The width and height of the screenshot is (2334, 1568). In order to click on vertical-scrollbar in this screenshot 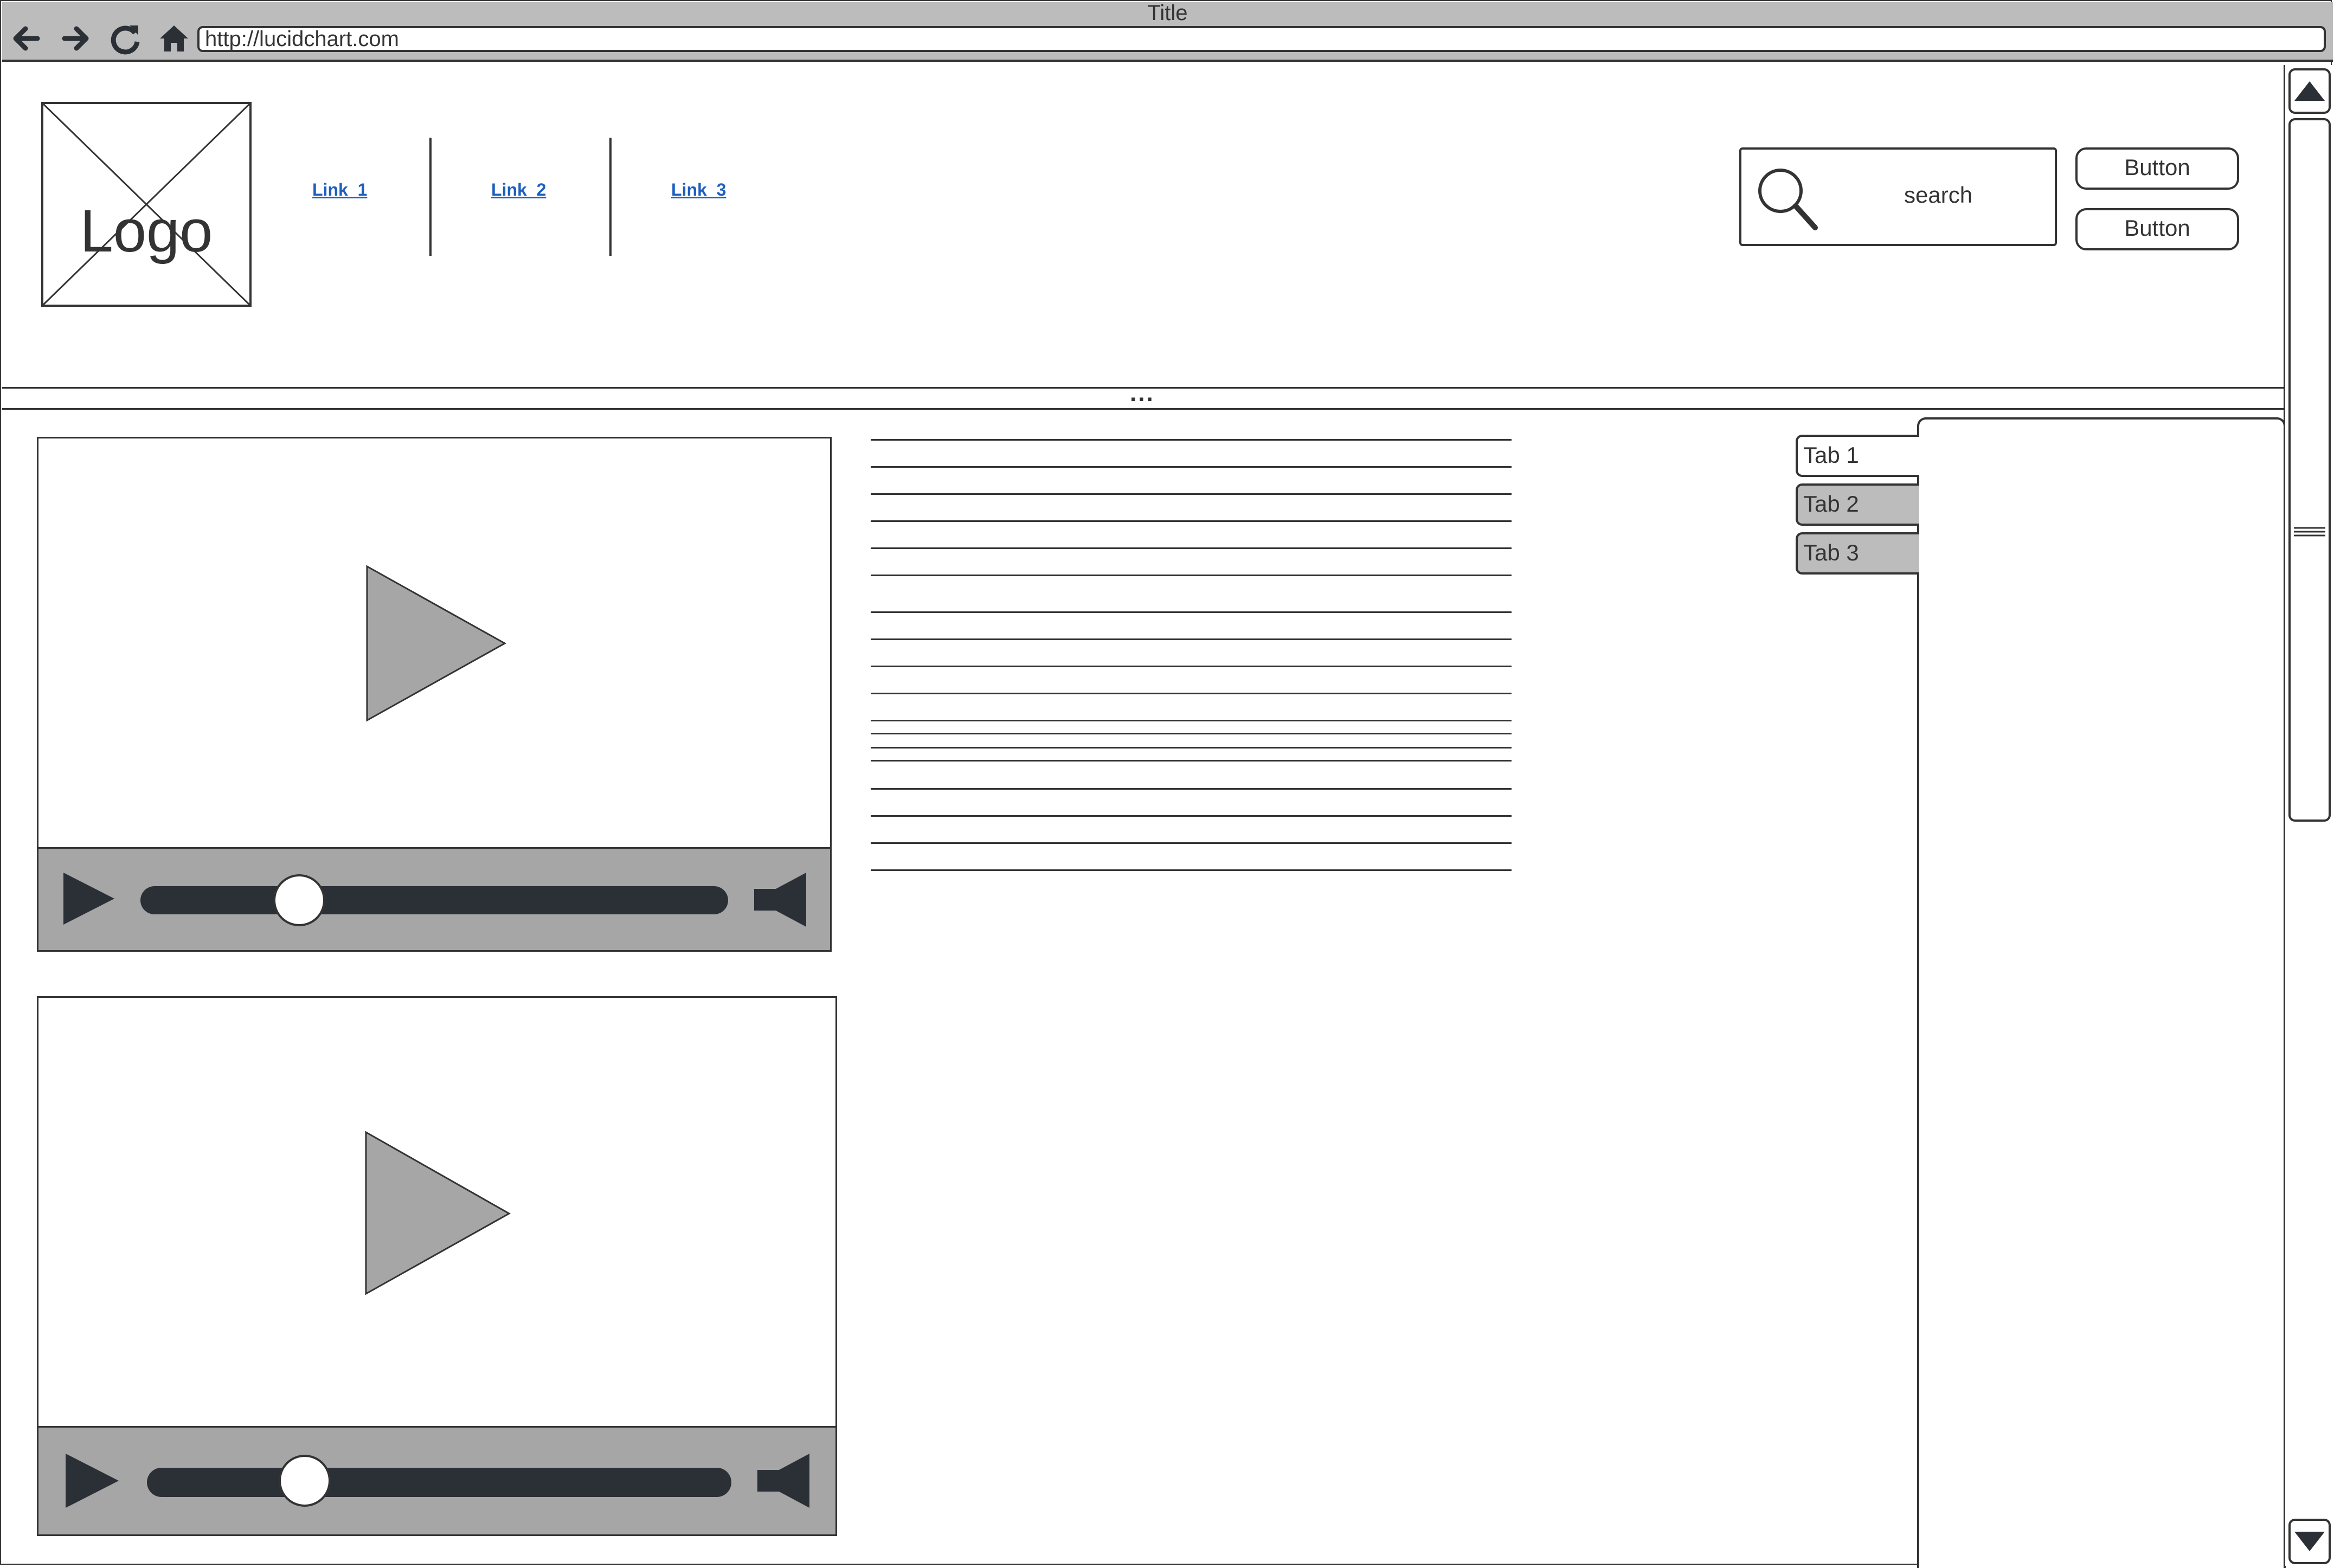, I will do `click(2308, 815)`.